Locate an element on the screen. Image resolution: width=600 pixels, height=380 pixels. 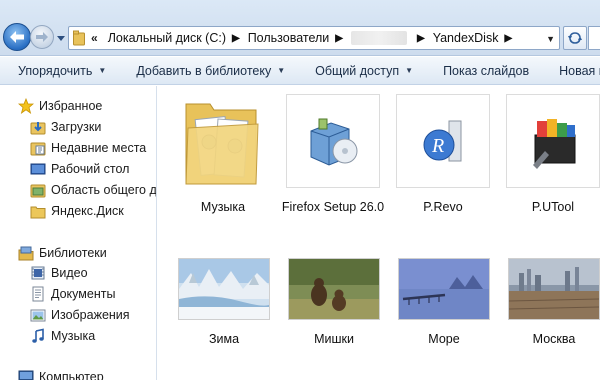
nav-yandex-disk-label: Яндекс.Диск is located at coordinates (87, 211).